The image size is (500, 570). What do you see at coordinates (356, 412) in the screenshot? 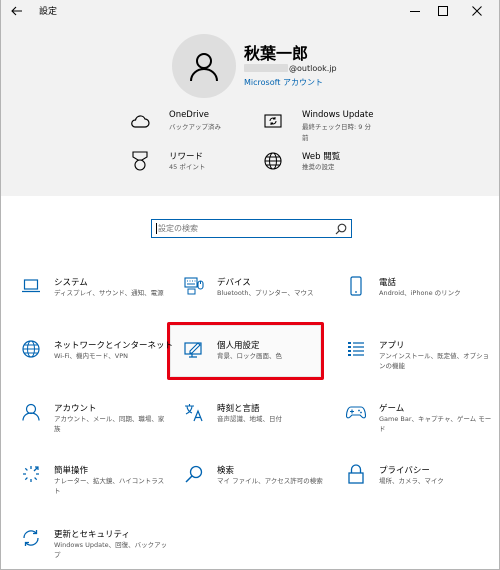
I see `gamepad-icon` at bounding box center [356, 412].